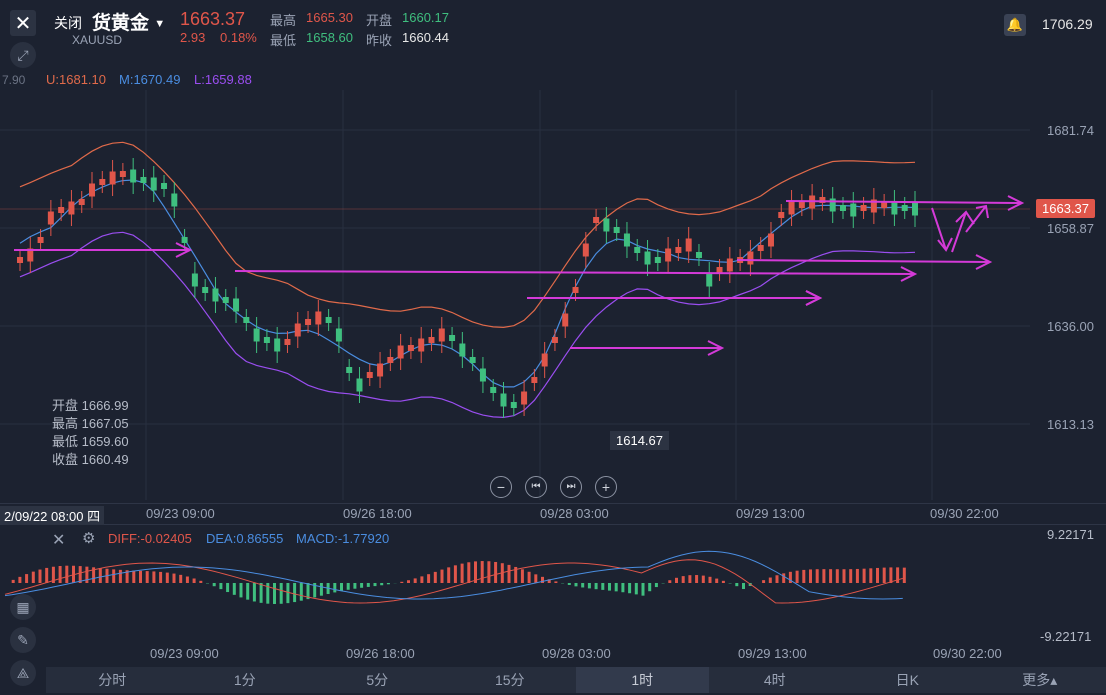 This screenshot has width=1106, height=695. I want to click on scroll-right-icon: ⏭, so click(571, 487).